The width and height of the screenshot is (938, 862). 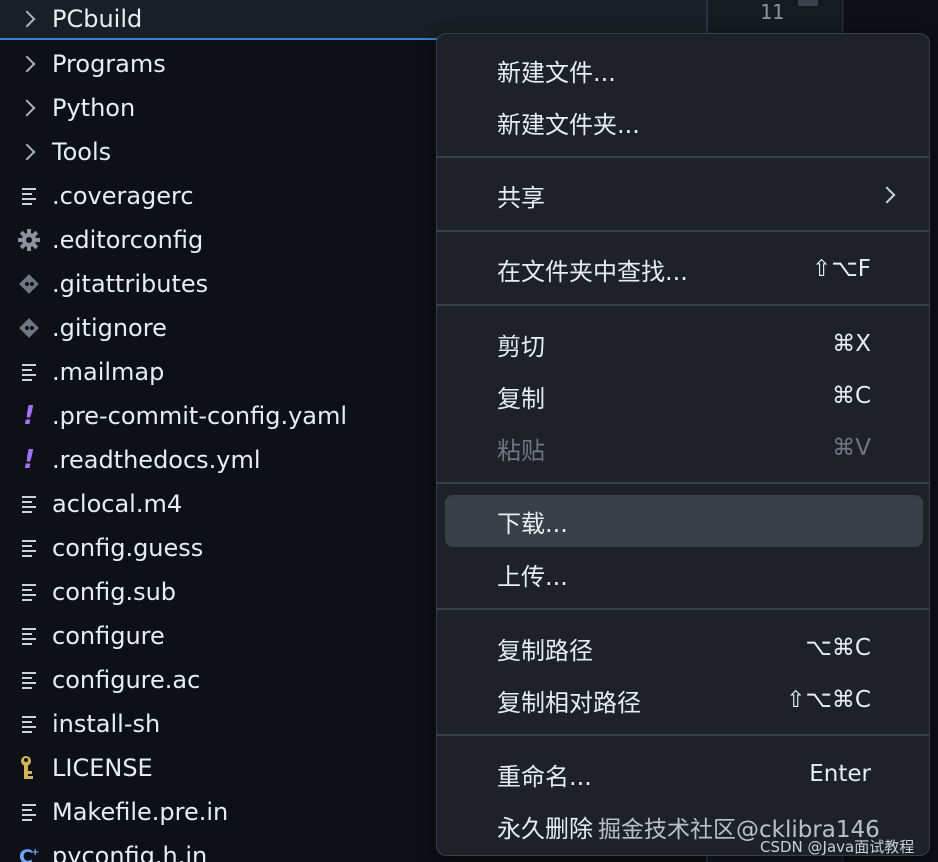 What do you see at coordinates (200, 416) in the screenshot?
I see `explorer-item-label: .pre-commit-config.yaml` at bounding box center [200, 416].